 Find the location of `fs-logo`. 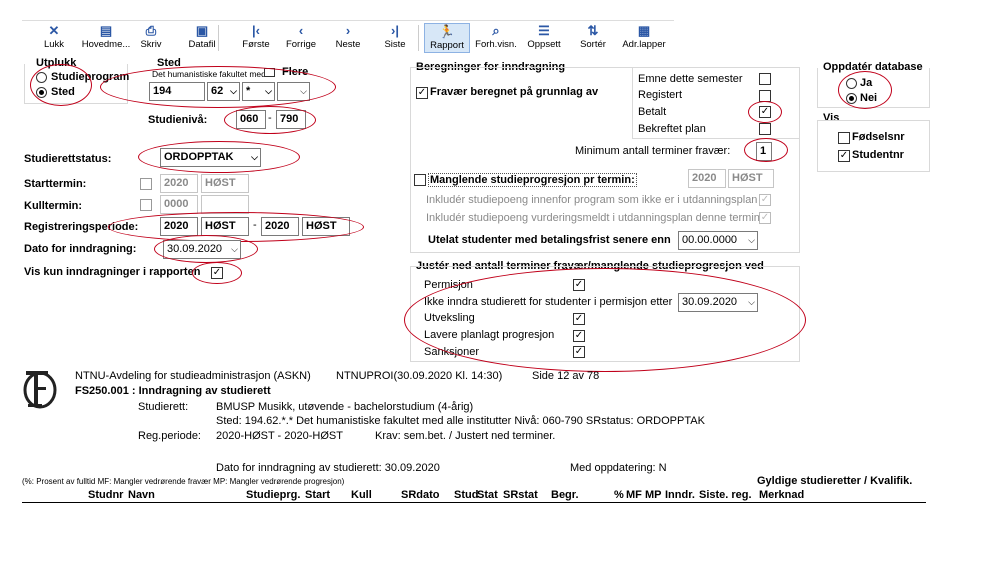

fs-logo is located at coordinates (40, 389).